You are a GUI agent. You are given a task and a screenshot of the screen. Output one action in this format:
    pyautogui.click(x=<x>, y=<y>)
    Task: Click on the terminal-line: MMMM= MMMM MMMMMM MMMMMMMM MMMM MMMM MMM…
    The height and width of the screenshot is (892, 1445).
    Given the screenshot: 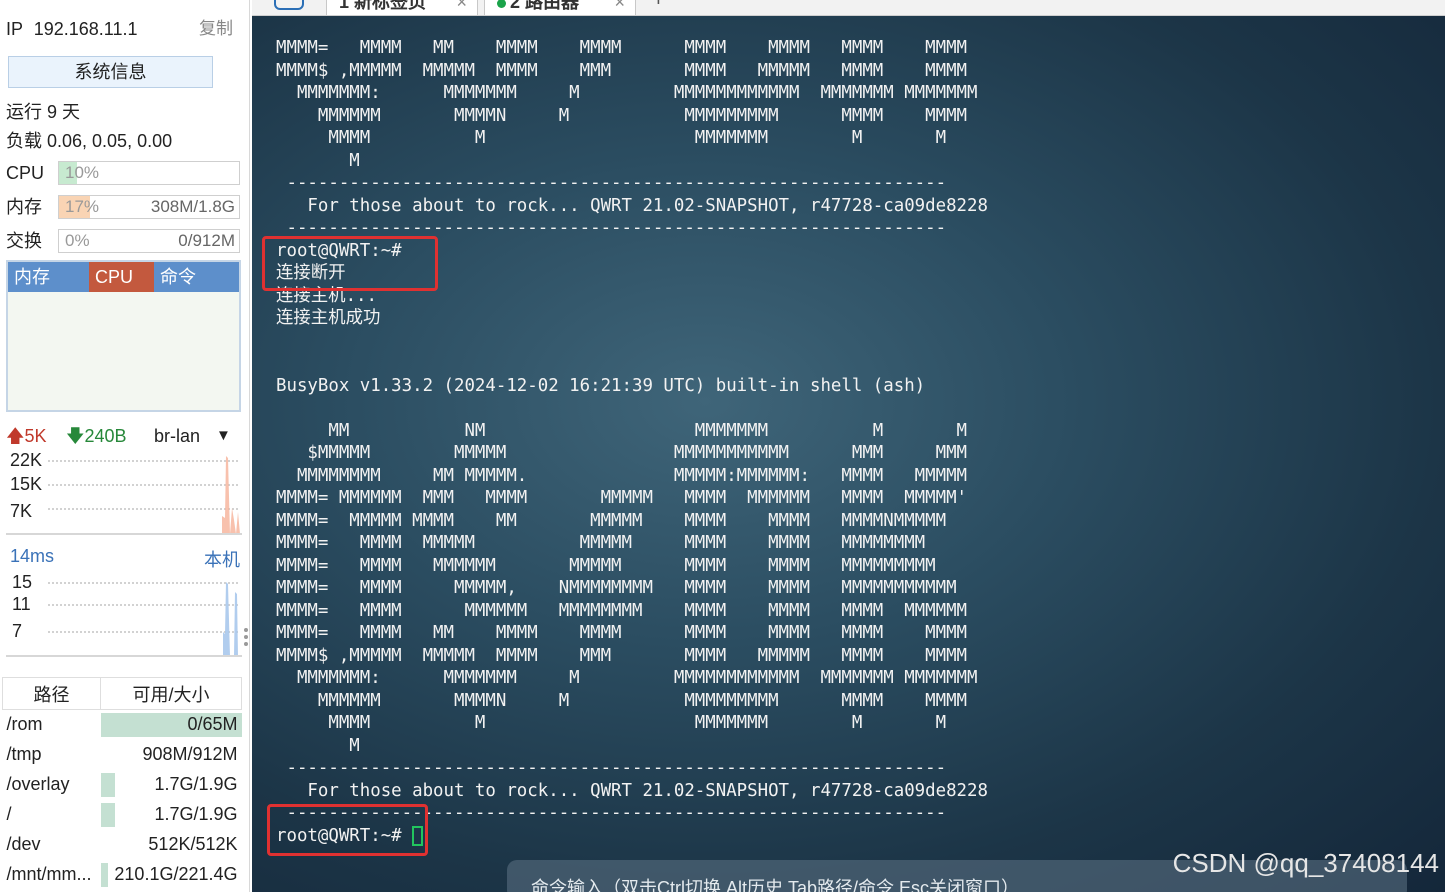 What is the action you would take?
    pyautogui.click(x=622, y=610)
    